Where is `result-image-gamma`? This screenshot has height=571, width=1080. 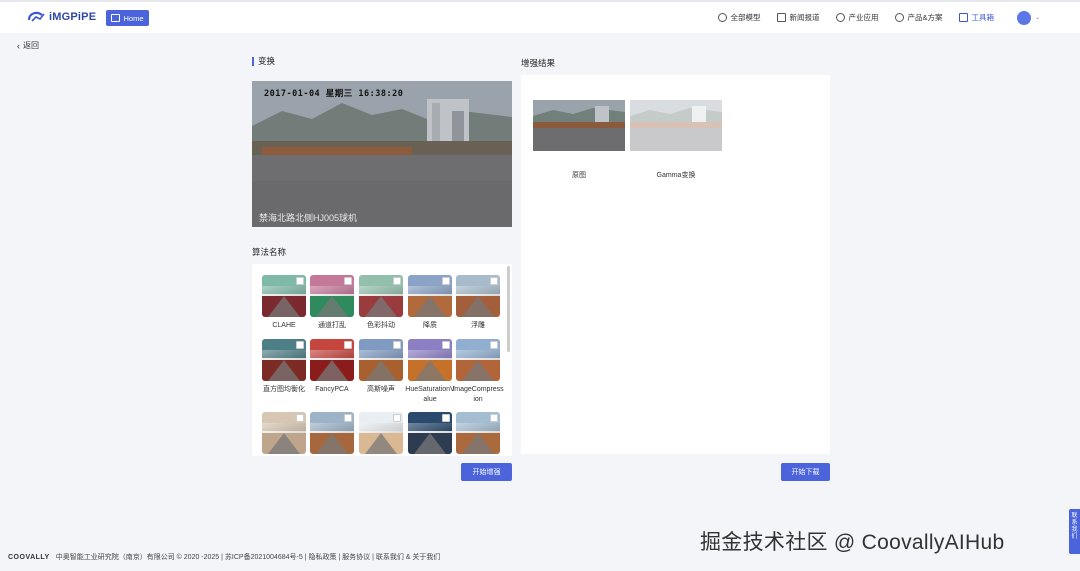
result-image-gamma is located at coordinates (676, 125).